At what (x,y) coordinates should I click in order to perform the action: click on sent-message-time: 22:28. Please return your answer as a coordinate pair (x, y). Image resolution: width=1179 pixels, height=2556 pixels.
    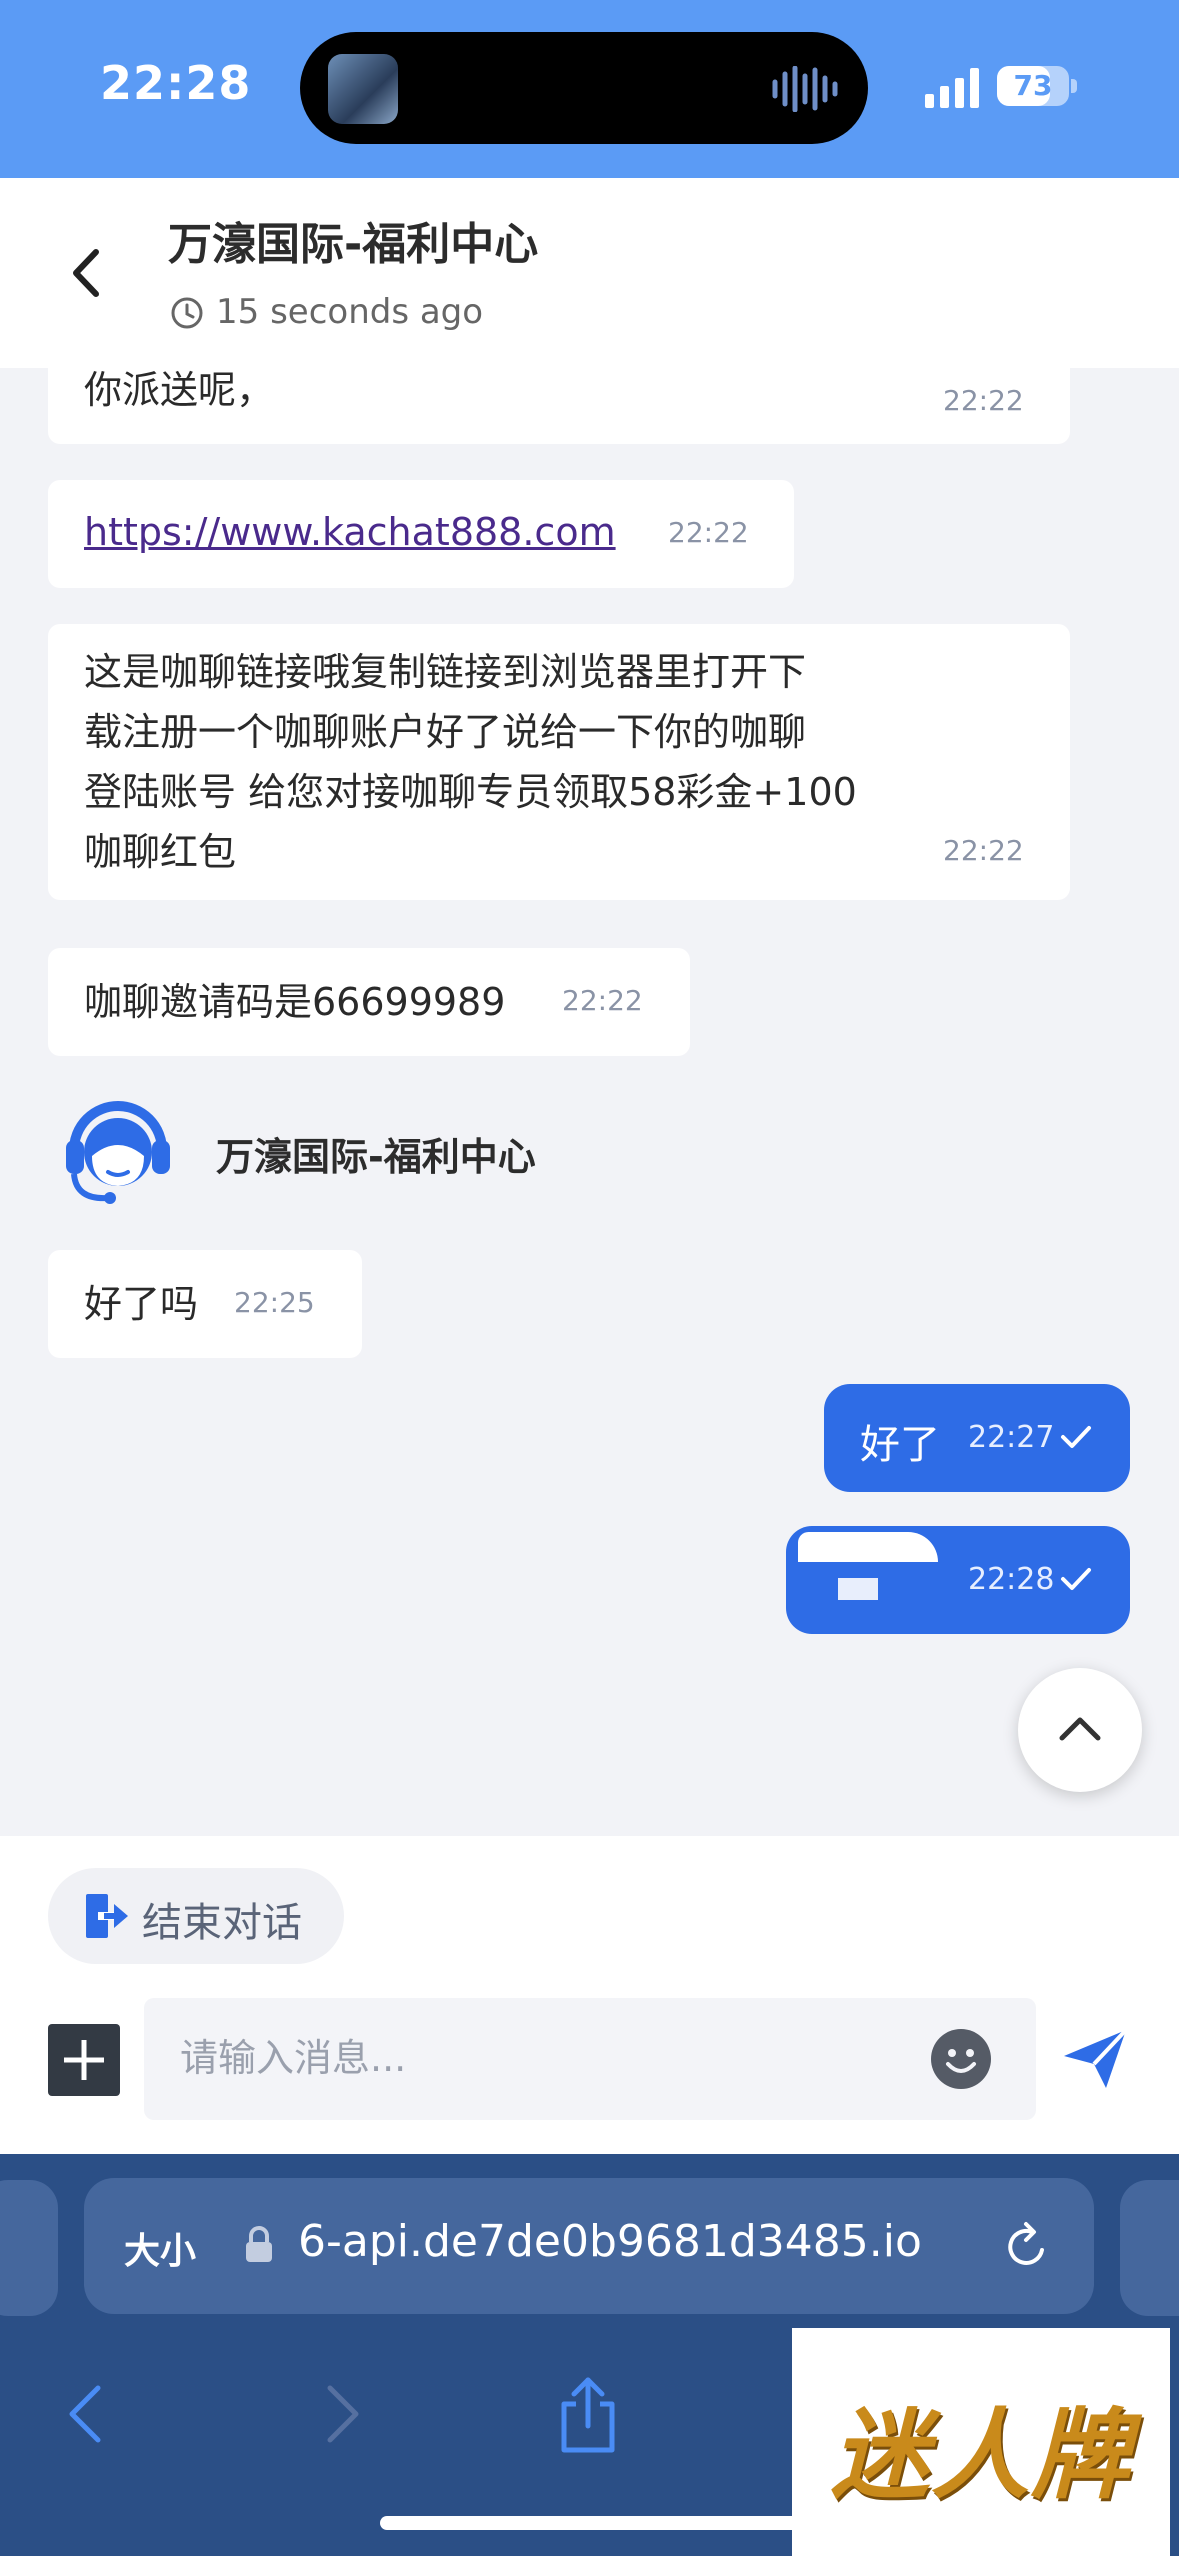
    Looking at the image, I should click on (1011, 1579).